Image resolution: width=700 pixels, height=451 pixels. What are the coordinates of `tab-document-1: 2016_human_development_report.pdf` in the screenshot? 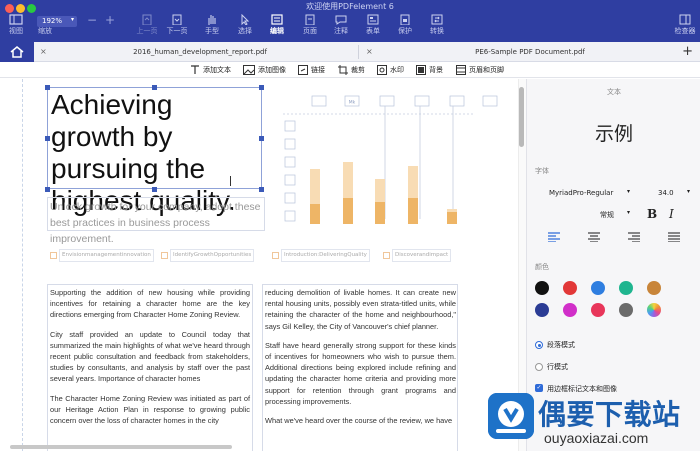 It's located at (200, 52).